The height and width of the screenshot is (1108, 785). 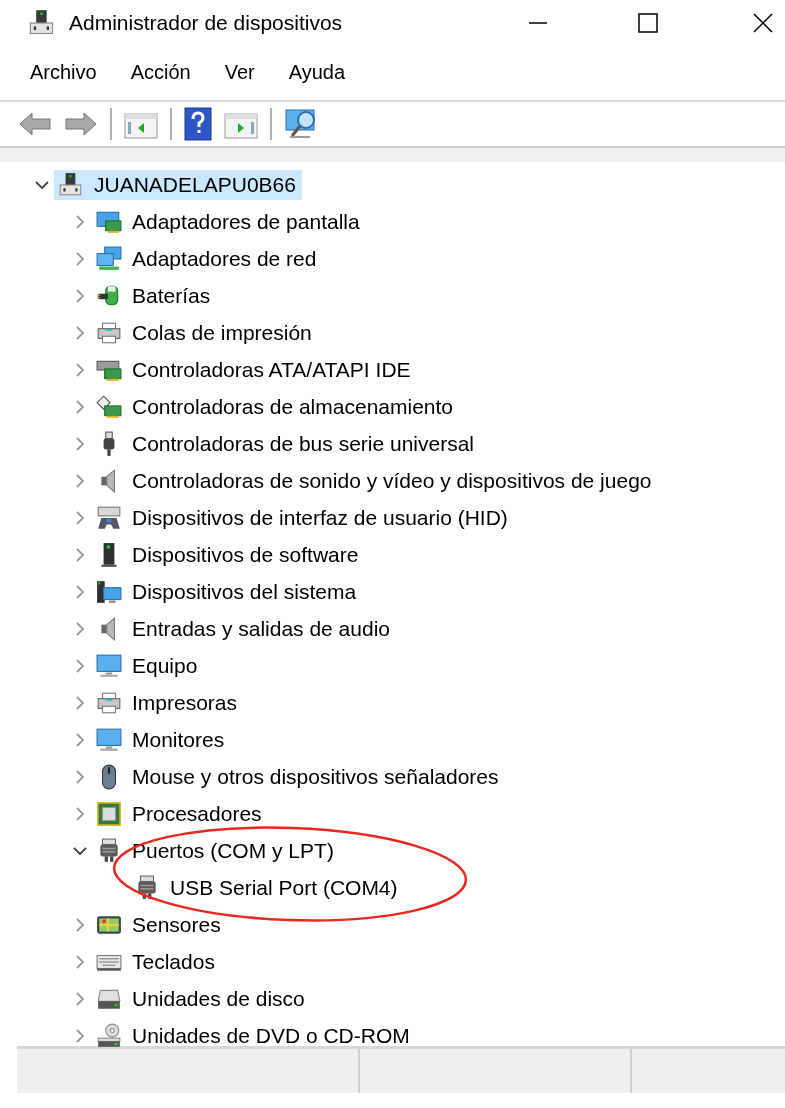 What do you see at coordinates (156, 961) in the screenshot?
I see `tree-item: Teclados` at bounding box center [156, 961].